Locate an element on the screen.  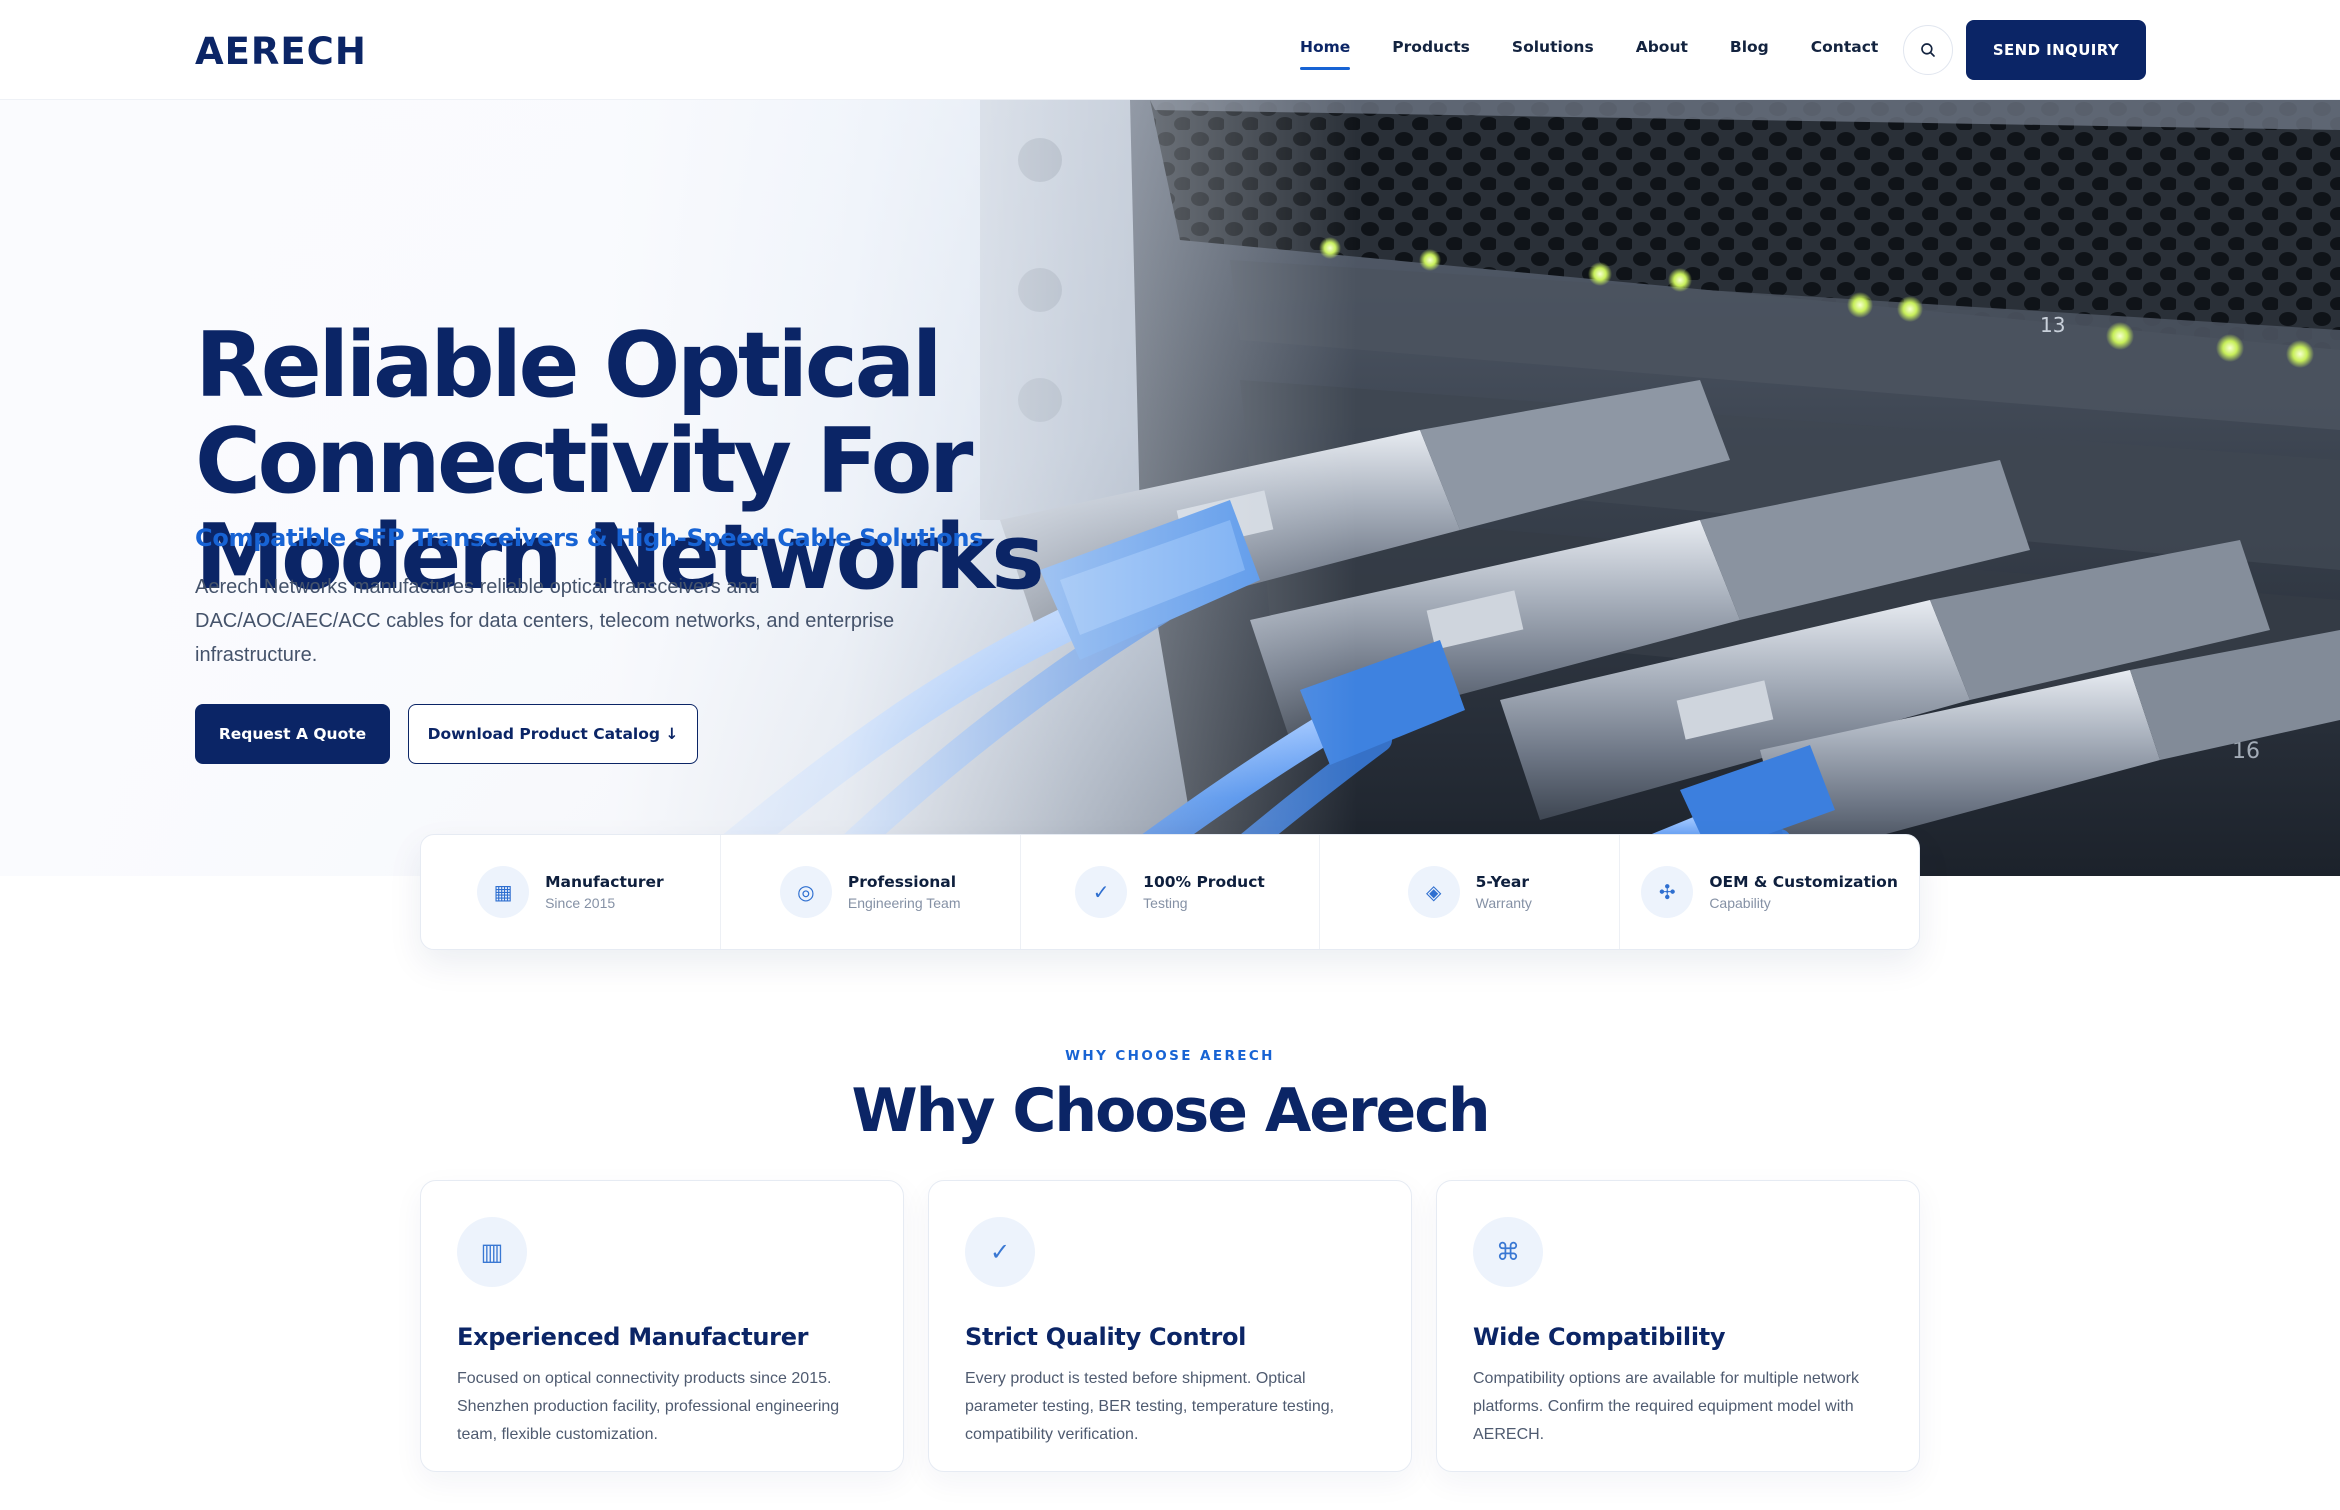
feature-testing: ✓ 100% Product Testing is located at coordinates (1171, 892).